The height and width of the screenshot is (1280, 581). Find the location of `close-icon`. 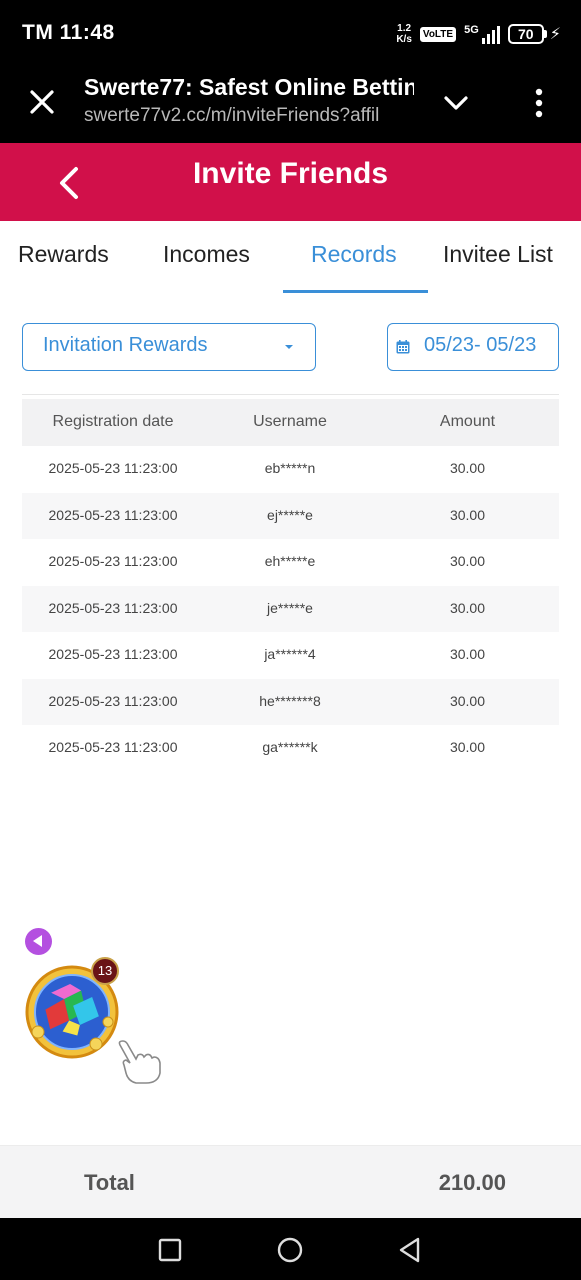

close-icon is located at coordinates (42, 102).